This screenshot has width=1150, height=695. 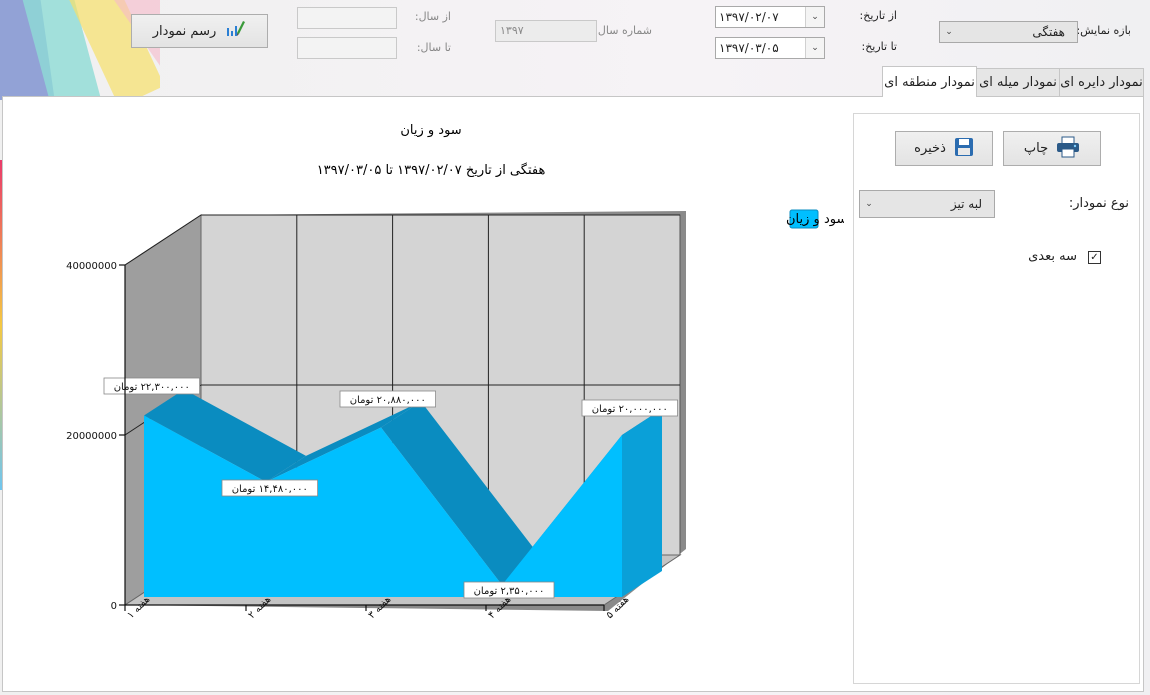 I want to click on three-d-checkbox: ✓, so click(x=1094, y=257).